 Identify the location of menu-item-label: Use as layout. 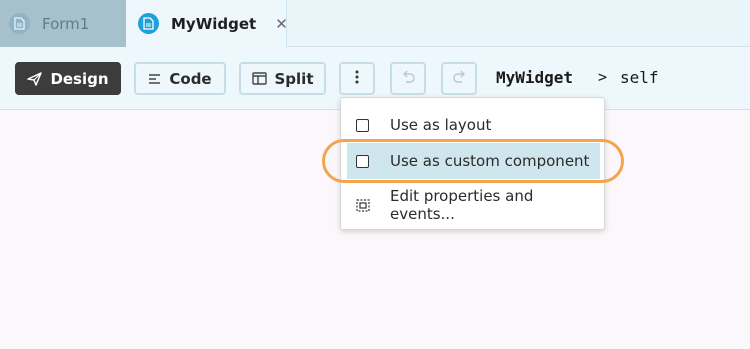
(441, 125).